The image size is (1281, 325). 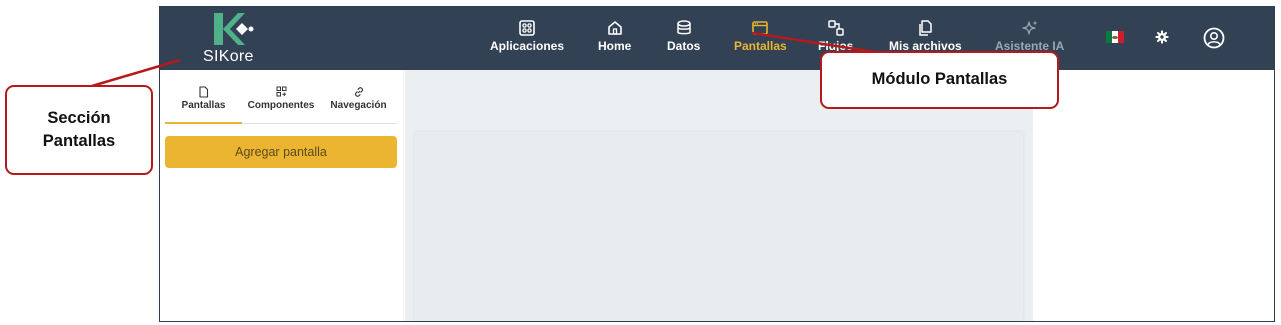 What do you see at coordinates (358, 92) in the screenshot?
I see `link-icon` at bounding box center [358, 92].